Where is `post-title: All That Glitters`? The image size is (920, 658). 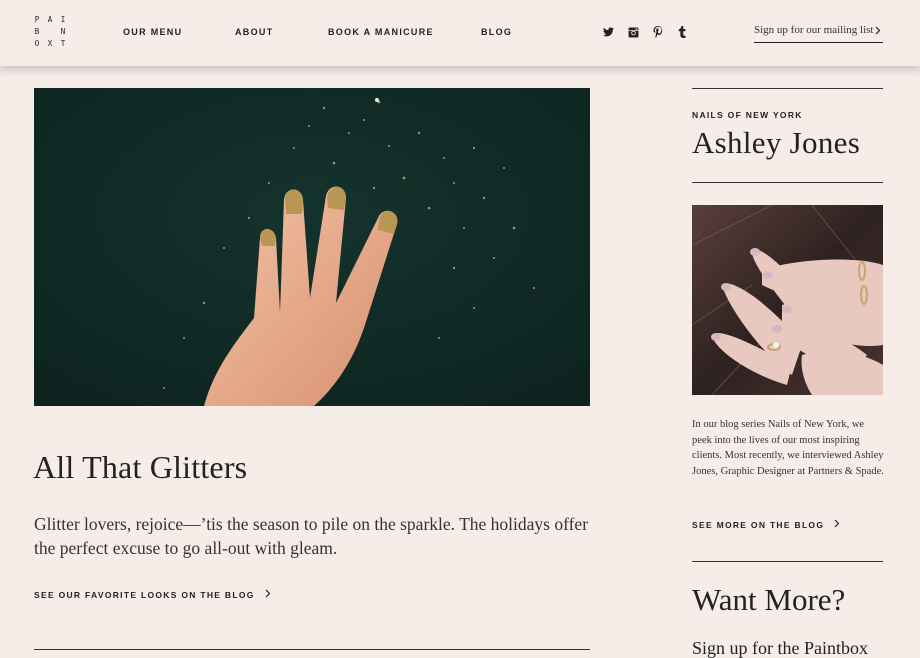
post-title: All That Glitters is located at coordinates (140, 467).